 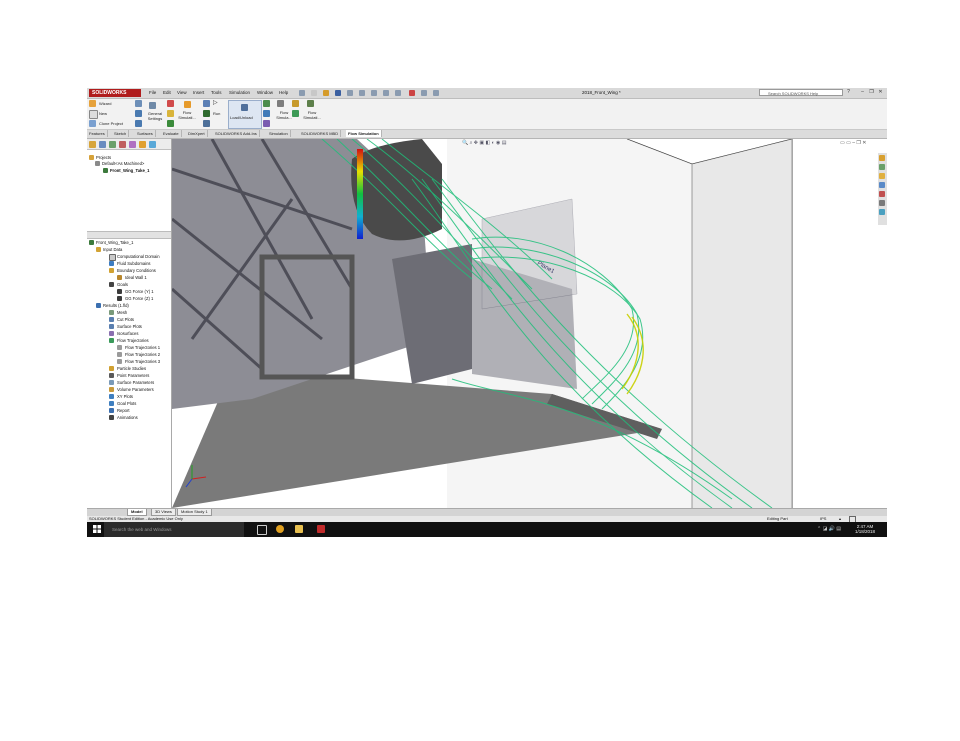 What do you see at coordinates (167, 93) in the screenshot?
I see `menu-edit: Edit` at bounding box center [167, 93].